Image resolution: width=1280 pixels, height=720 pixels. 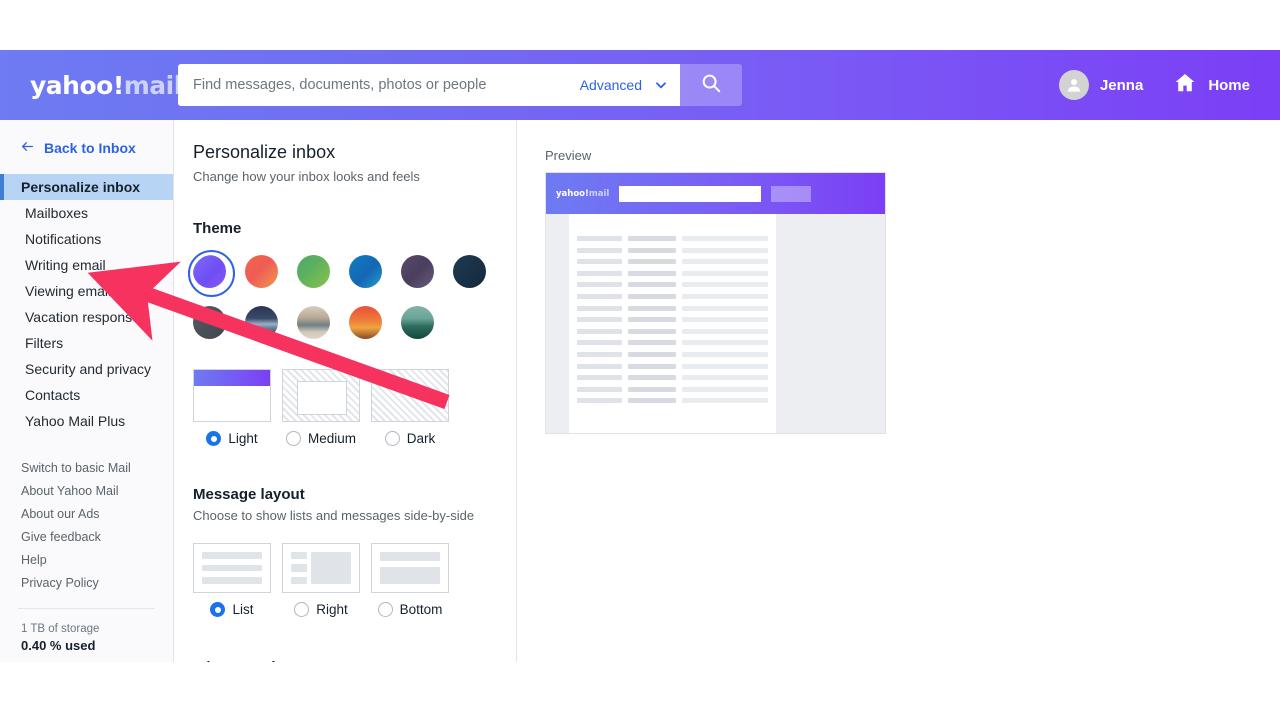 I want to click on layout-list-label: List, so click(x=243, y=609).